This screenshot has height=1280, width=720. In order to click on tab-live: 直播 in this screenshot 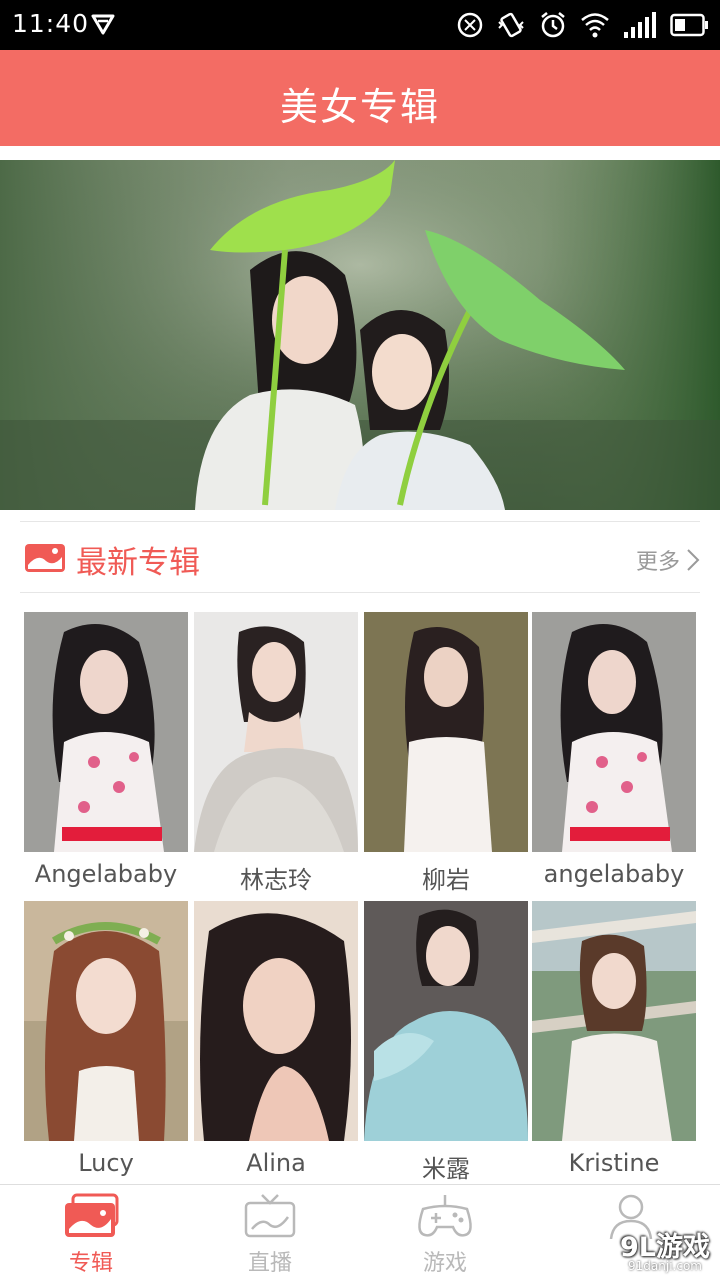, I will do `click(270, 1232)`.